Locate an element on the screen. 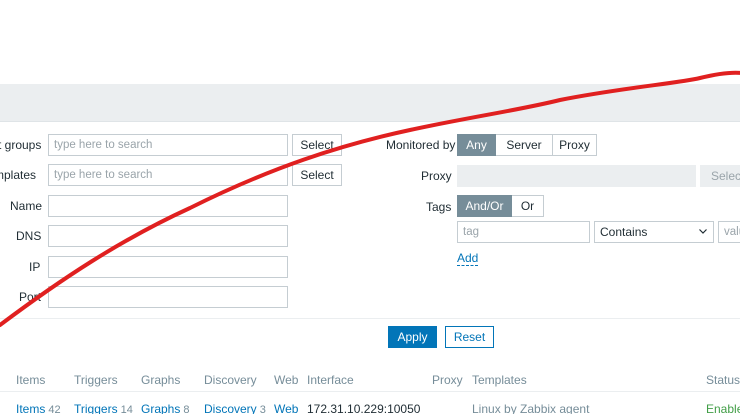  row-interface: 172.31.10.229:10050 is located at coordinates (364, 408).